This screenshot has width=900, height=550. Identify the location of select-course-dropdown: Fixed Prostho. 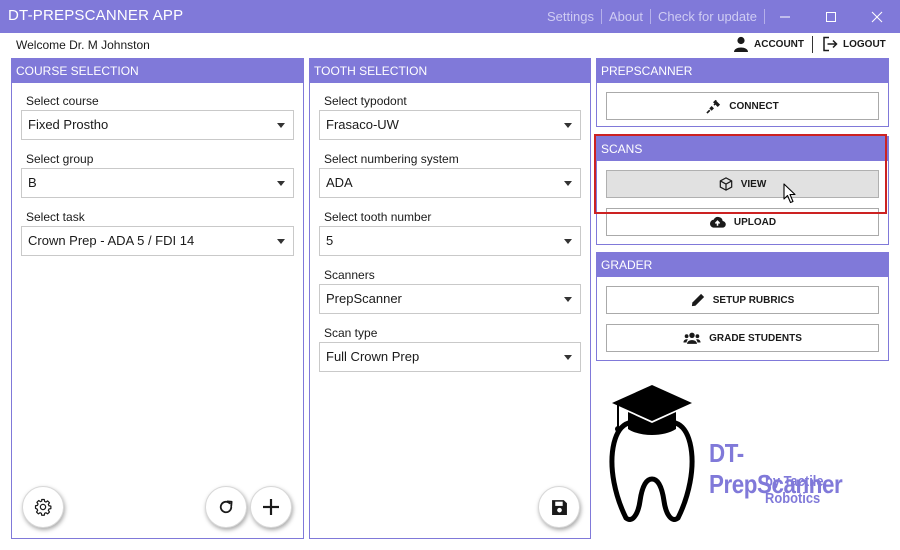
(157, 125).